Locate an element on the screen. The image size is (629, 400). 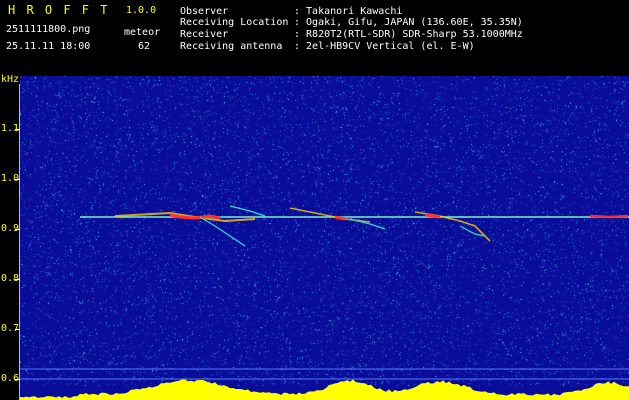
location-label: Receiving Location is located at coordinates (234, 22).